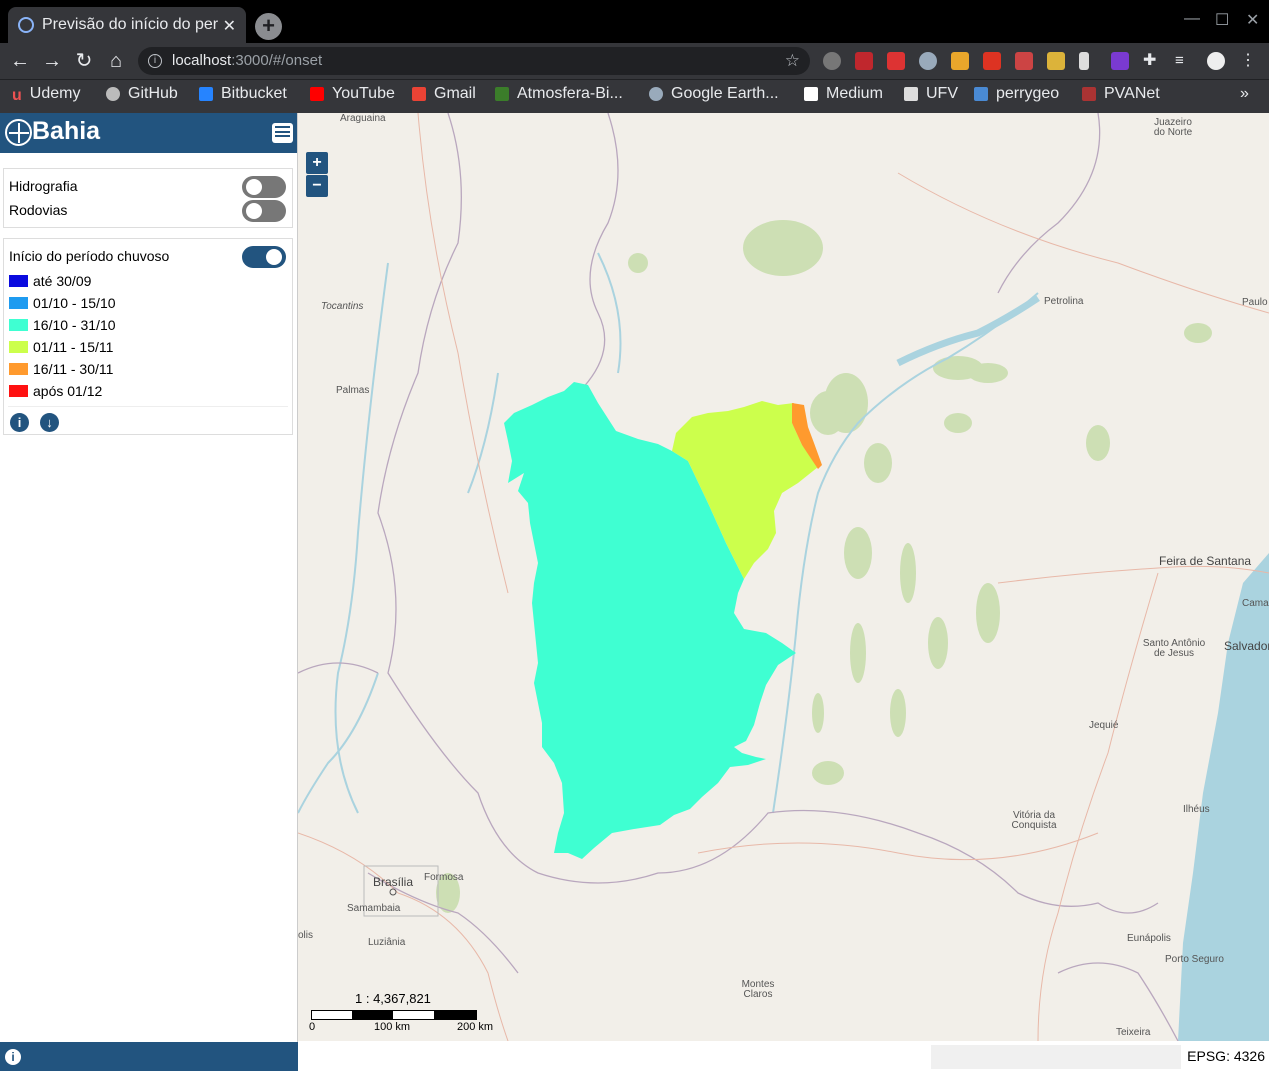 The width and height of the screenshot is (1269, 1071). What do you see at coordinates (1152, 61) in the screenshot?
I see `extensions-puzzle-icon: ✚` at bounding box center [1152, 61].